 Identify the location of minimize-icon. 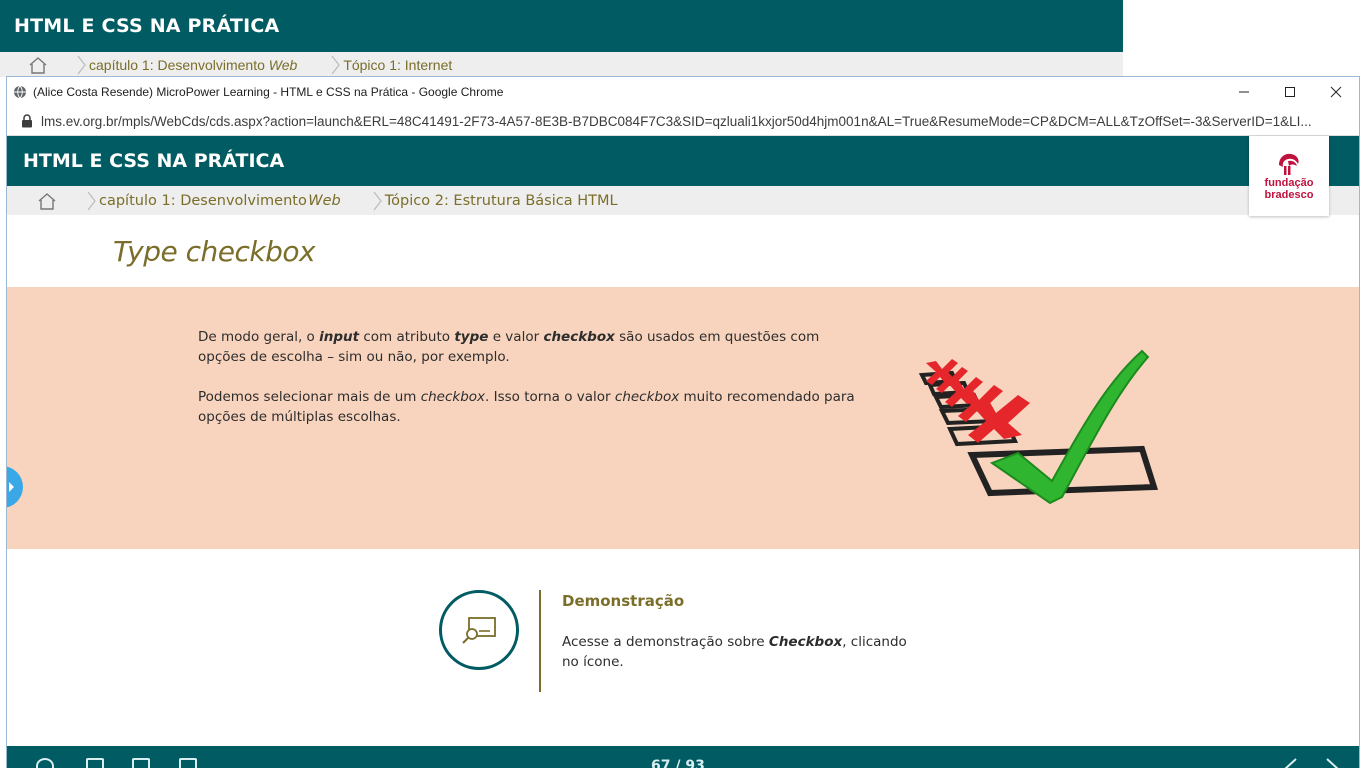
(1244, 92).